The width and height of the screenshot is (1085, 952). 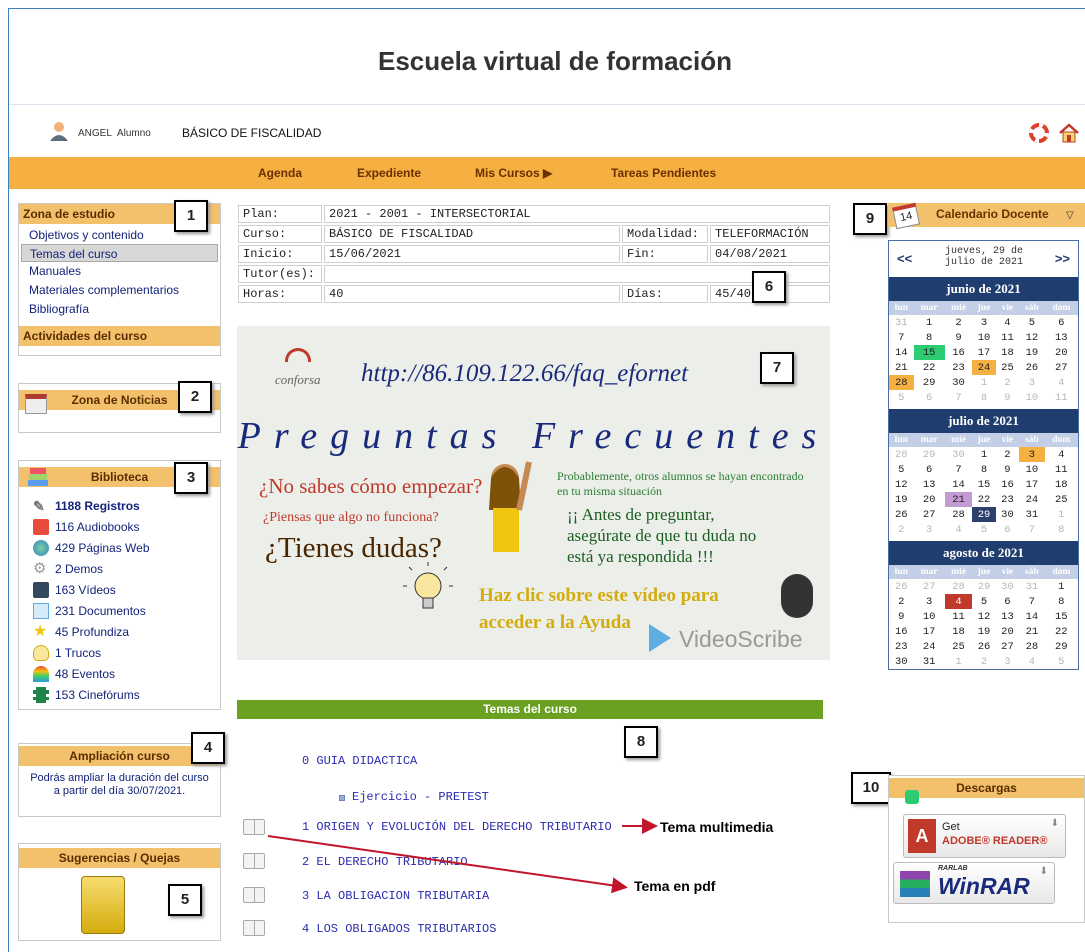 What do you see at coordinates (904, 258) in the screenshot?
I see `calendar-prev: <<` at bounding box center [904, 258].